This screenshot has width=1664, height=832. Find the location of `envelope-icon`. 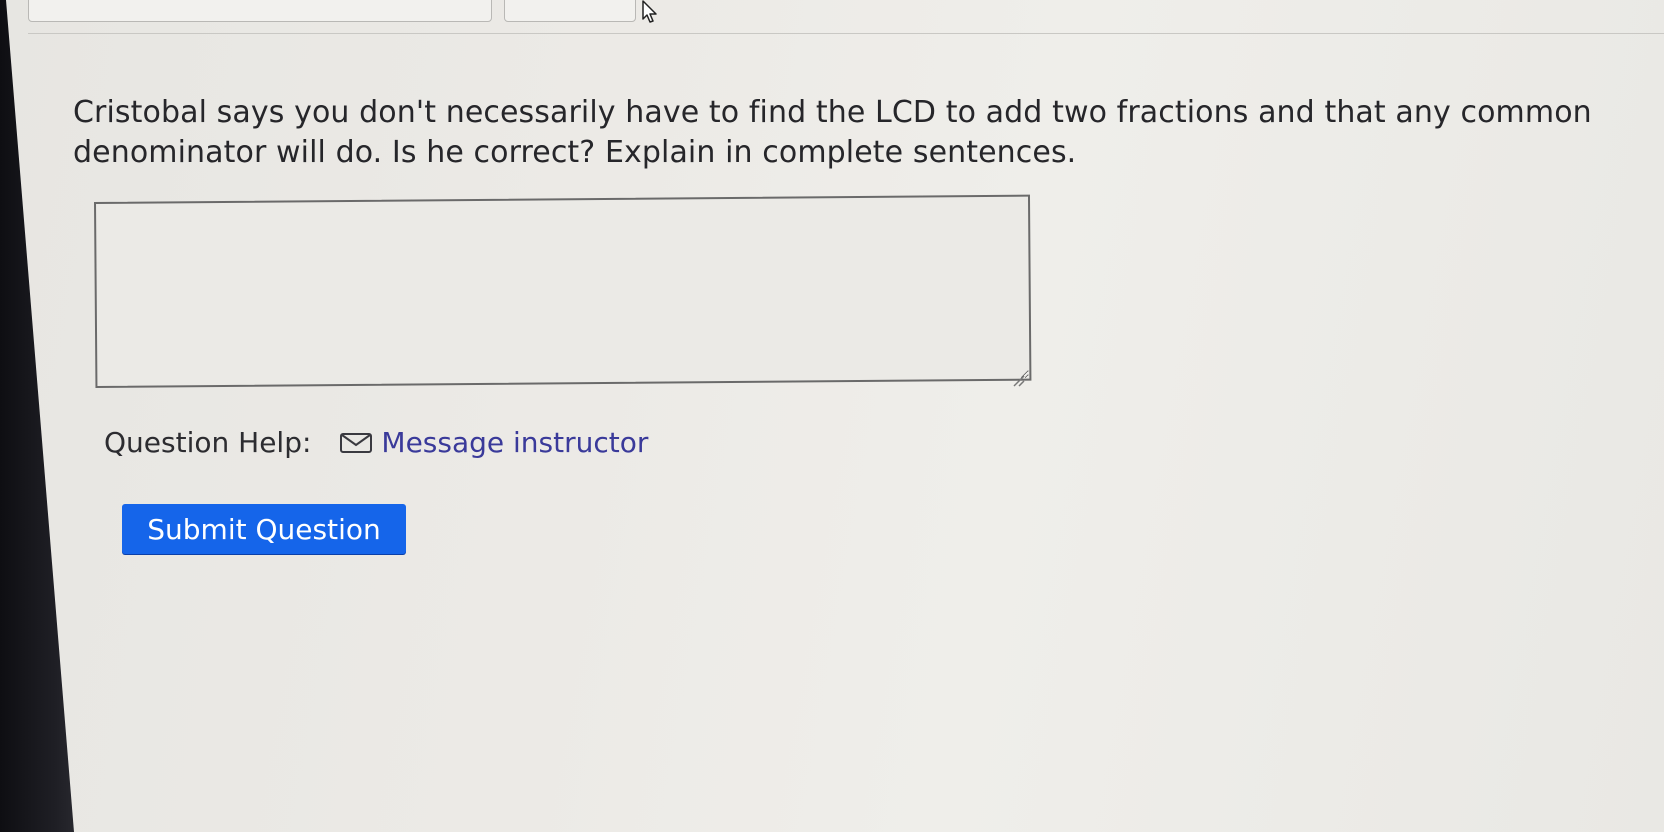

envelope-icon is located at coordinates (356, 442).